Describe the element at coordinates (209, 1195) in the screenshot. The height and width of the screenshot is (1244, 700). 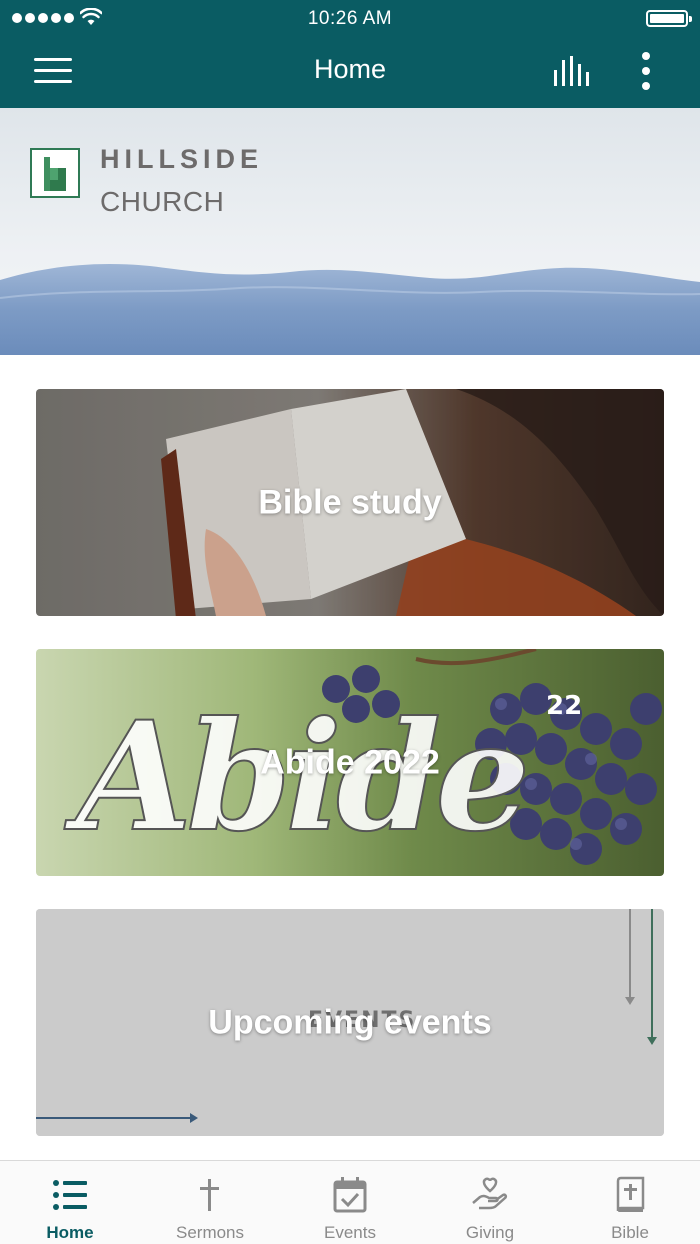
I see `cross-icon` at that location.